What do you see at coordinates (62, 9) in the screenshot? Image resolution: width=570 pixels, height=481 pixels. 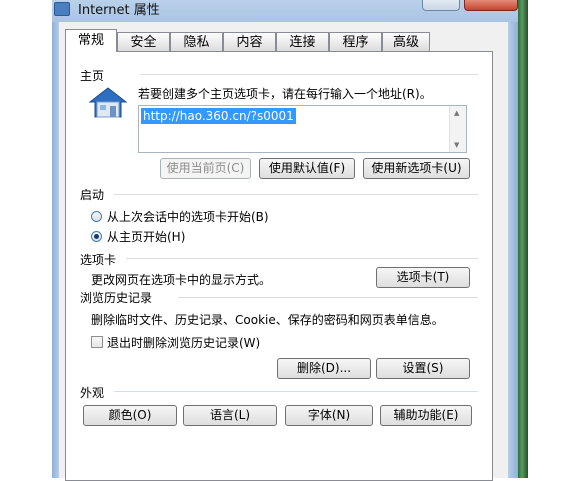 I see `internet-options-icon` at bounding box center [62, 9].